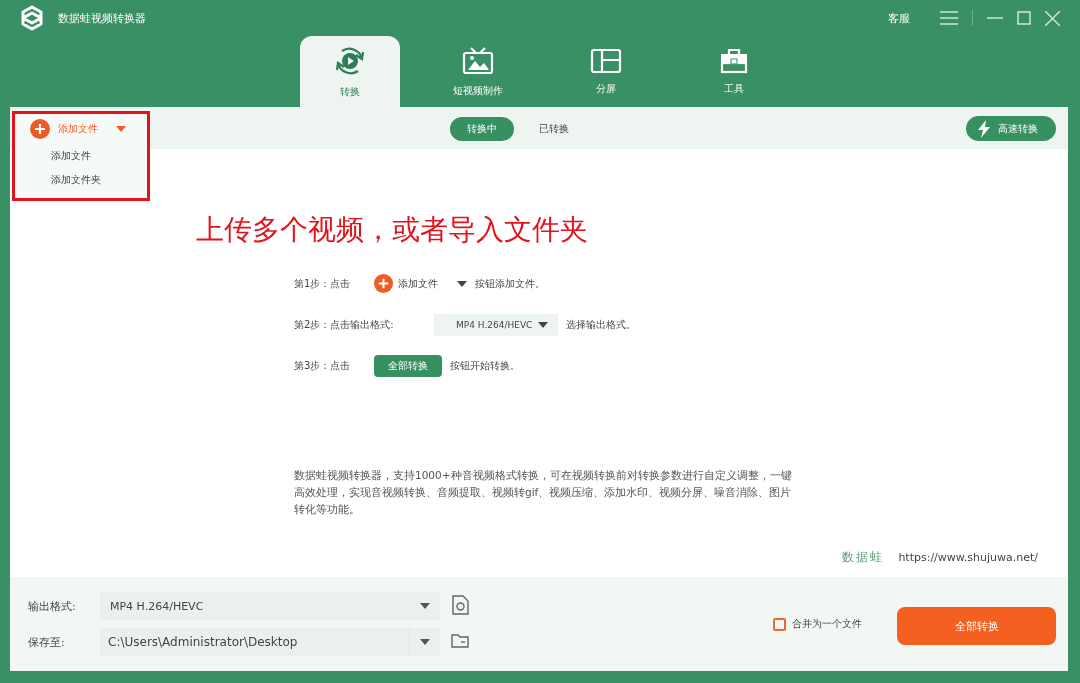 Image resolution: width=1080 pixels, height=683 pixels. Describe the element at coordinates (323, 283) in the screenshot. I see `step-label: 第1步：点击` at that location.